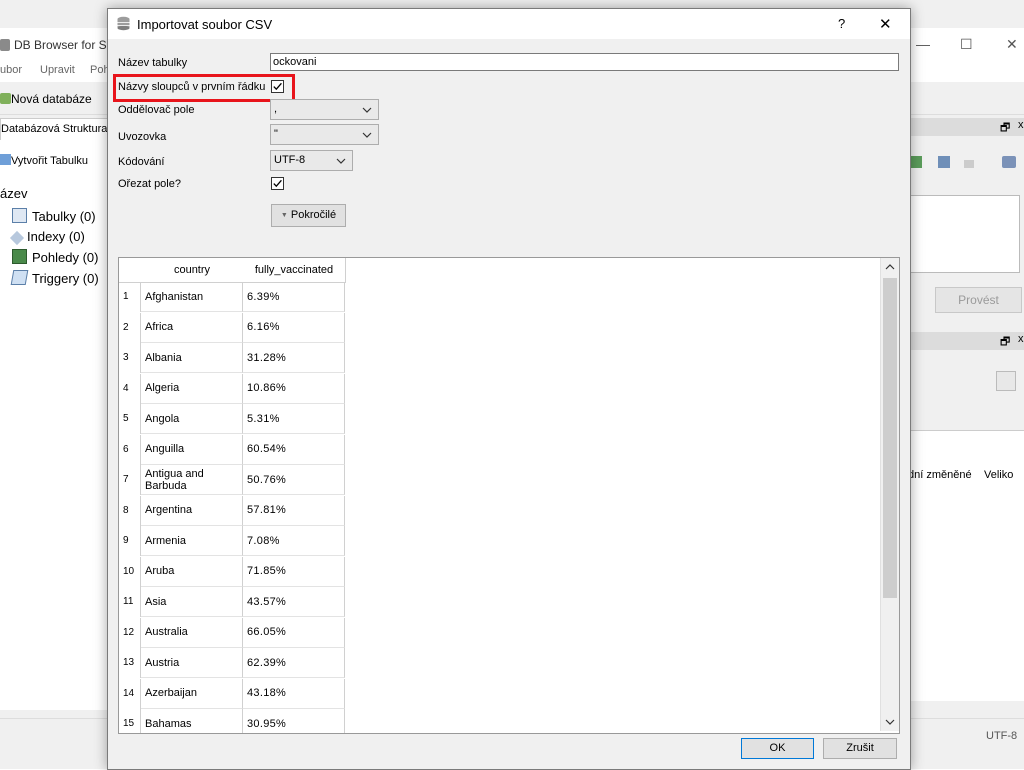  I want to click on table-row: 14 Azerbaijan 43.18%, so click(234, 693).